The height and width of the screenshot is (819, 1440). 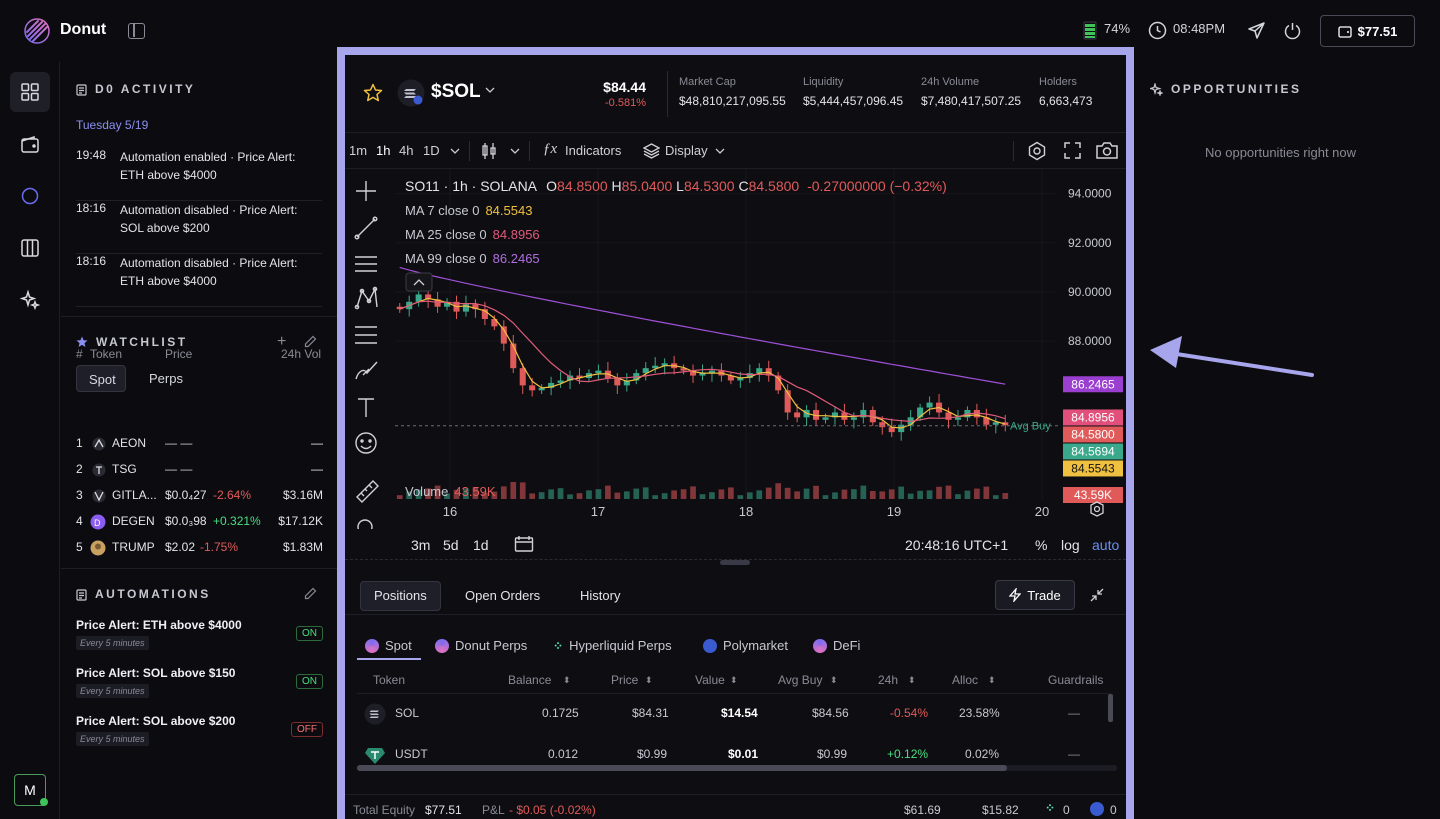 What do you see at coordinates (366, 298) in the screenshot?
I see `pattern-icon` at bounding box center [366, 298].